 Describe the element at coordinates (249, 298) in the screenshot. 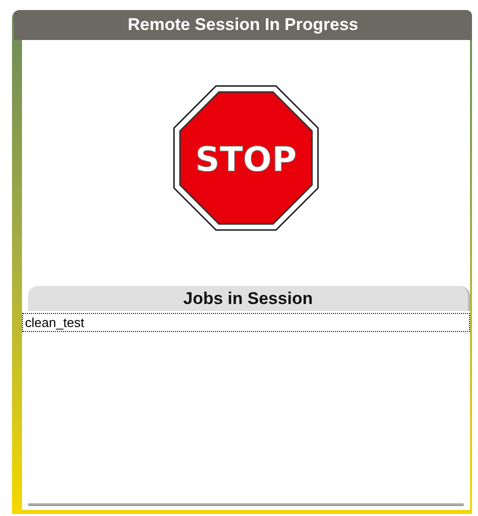

I see `list-header: Jobs in Session` at that location.